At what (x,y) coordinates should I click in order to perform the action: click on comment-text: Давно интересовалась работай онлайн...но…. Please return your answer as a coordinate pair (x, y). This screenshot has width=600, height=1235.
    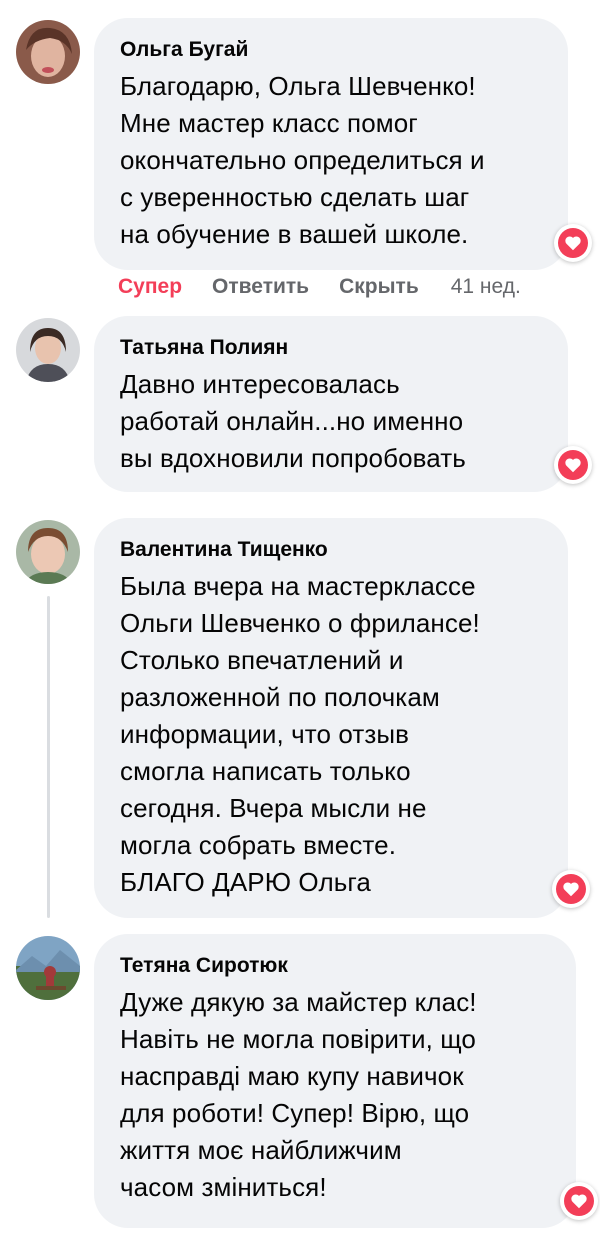
    Looking at the image, I should click on (293, 421).